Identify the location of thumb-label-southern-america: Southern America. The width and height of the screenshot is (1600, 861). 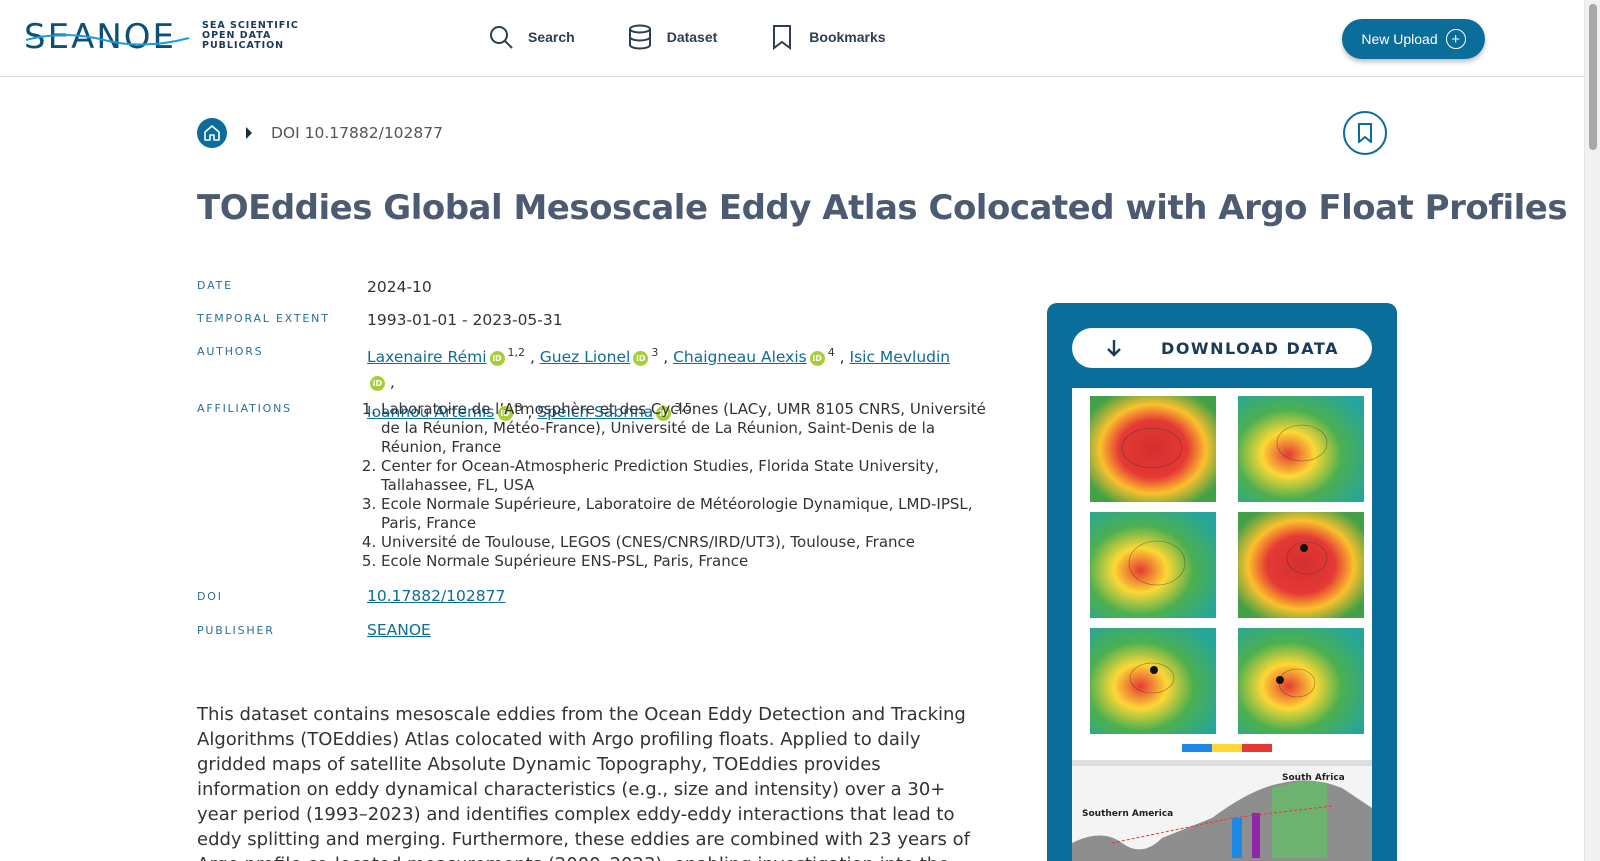
(1127, 814).